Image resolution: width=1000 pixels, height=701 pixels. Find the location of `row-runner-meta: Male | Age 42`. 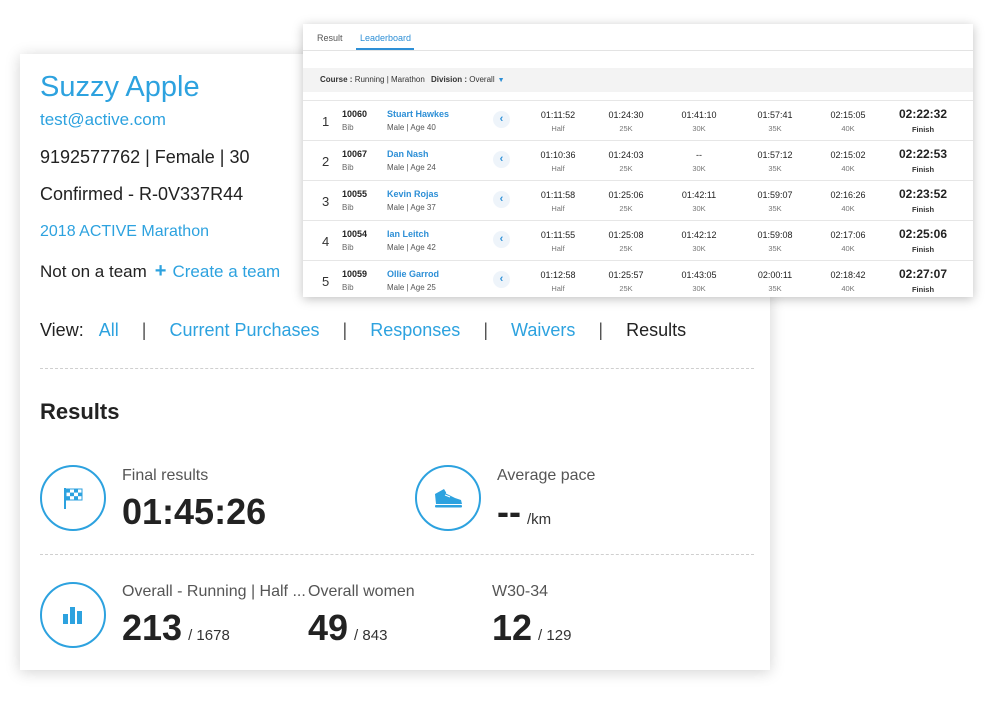

row-runner-meta: Male | Age 42 is located at coordinates (411, 247).